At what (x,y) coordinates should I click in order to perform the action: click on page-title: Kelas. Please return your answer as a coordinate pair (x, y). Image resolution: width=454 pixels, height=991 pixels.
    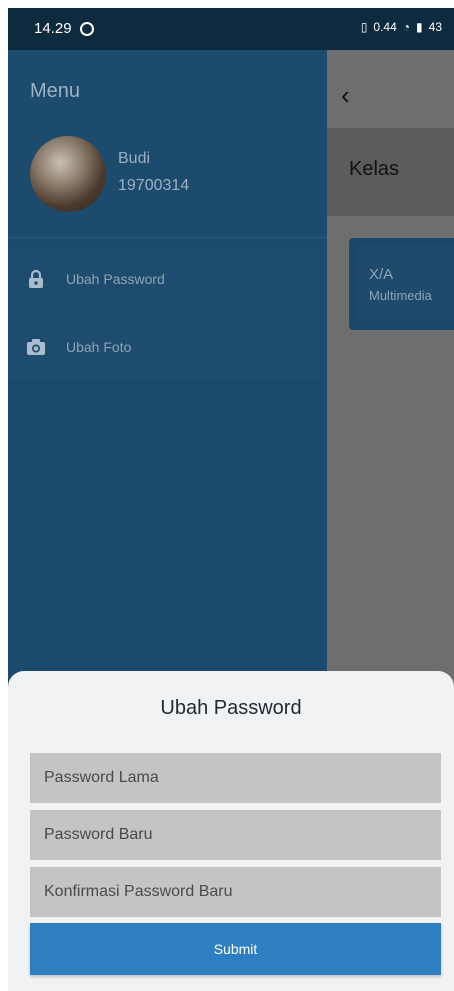
    Looking at the image, I should click on (374, 169).